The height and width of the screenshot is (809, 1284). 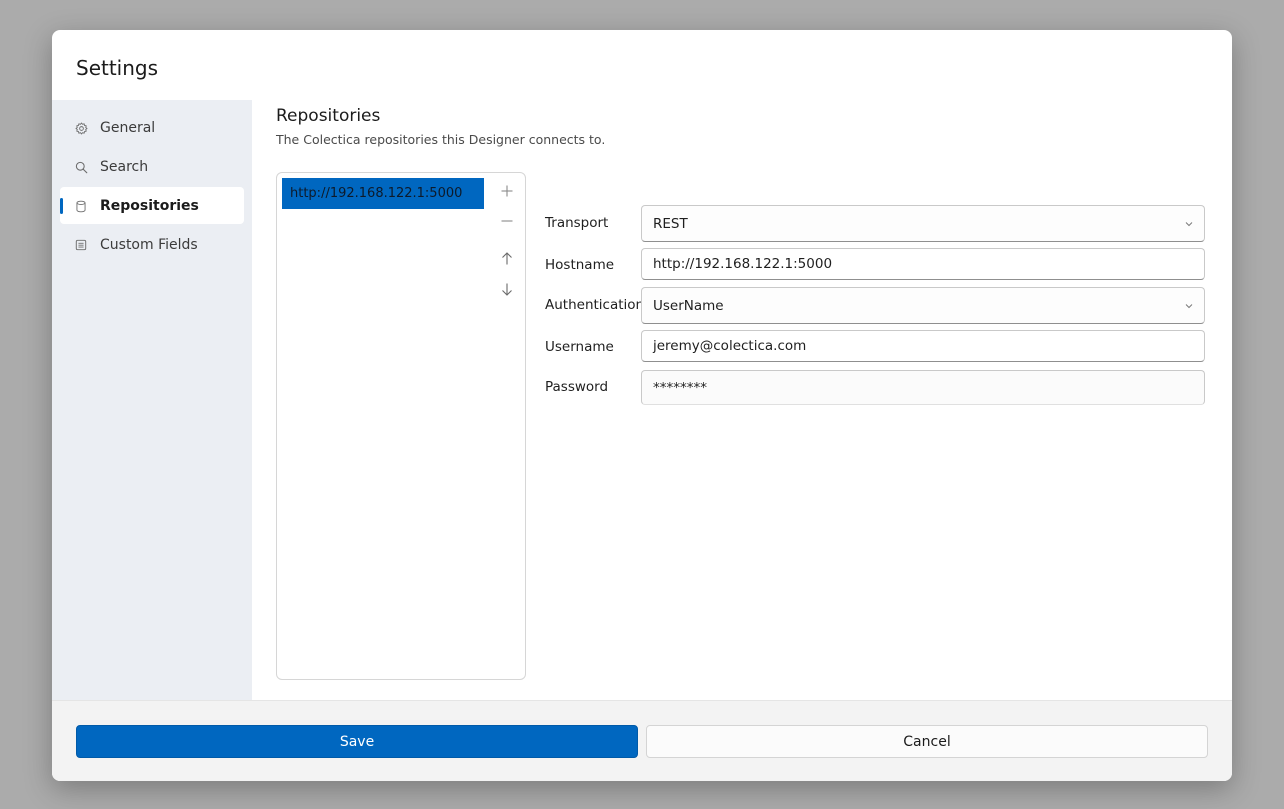 What do you see at coordinates (383, 193) in the screenshot?
I see `list-item: http://192.168.122.1:5000` at bounding box center [383, 193].